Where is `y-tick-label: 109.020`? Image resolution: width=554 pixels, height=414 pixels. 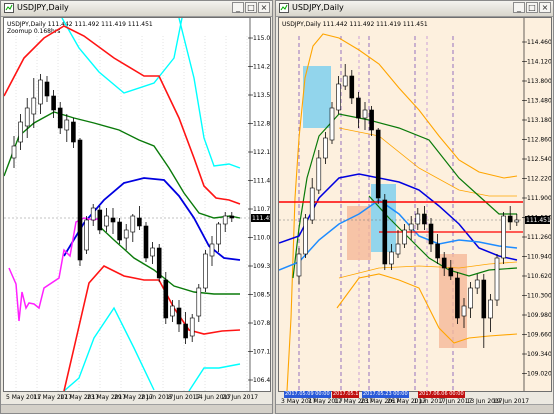 y-tick-label: 109.020 is located at coordinates (539, 374).